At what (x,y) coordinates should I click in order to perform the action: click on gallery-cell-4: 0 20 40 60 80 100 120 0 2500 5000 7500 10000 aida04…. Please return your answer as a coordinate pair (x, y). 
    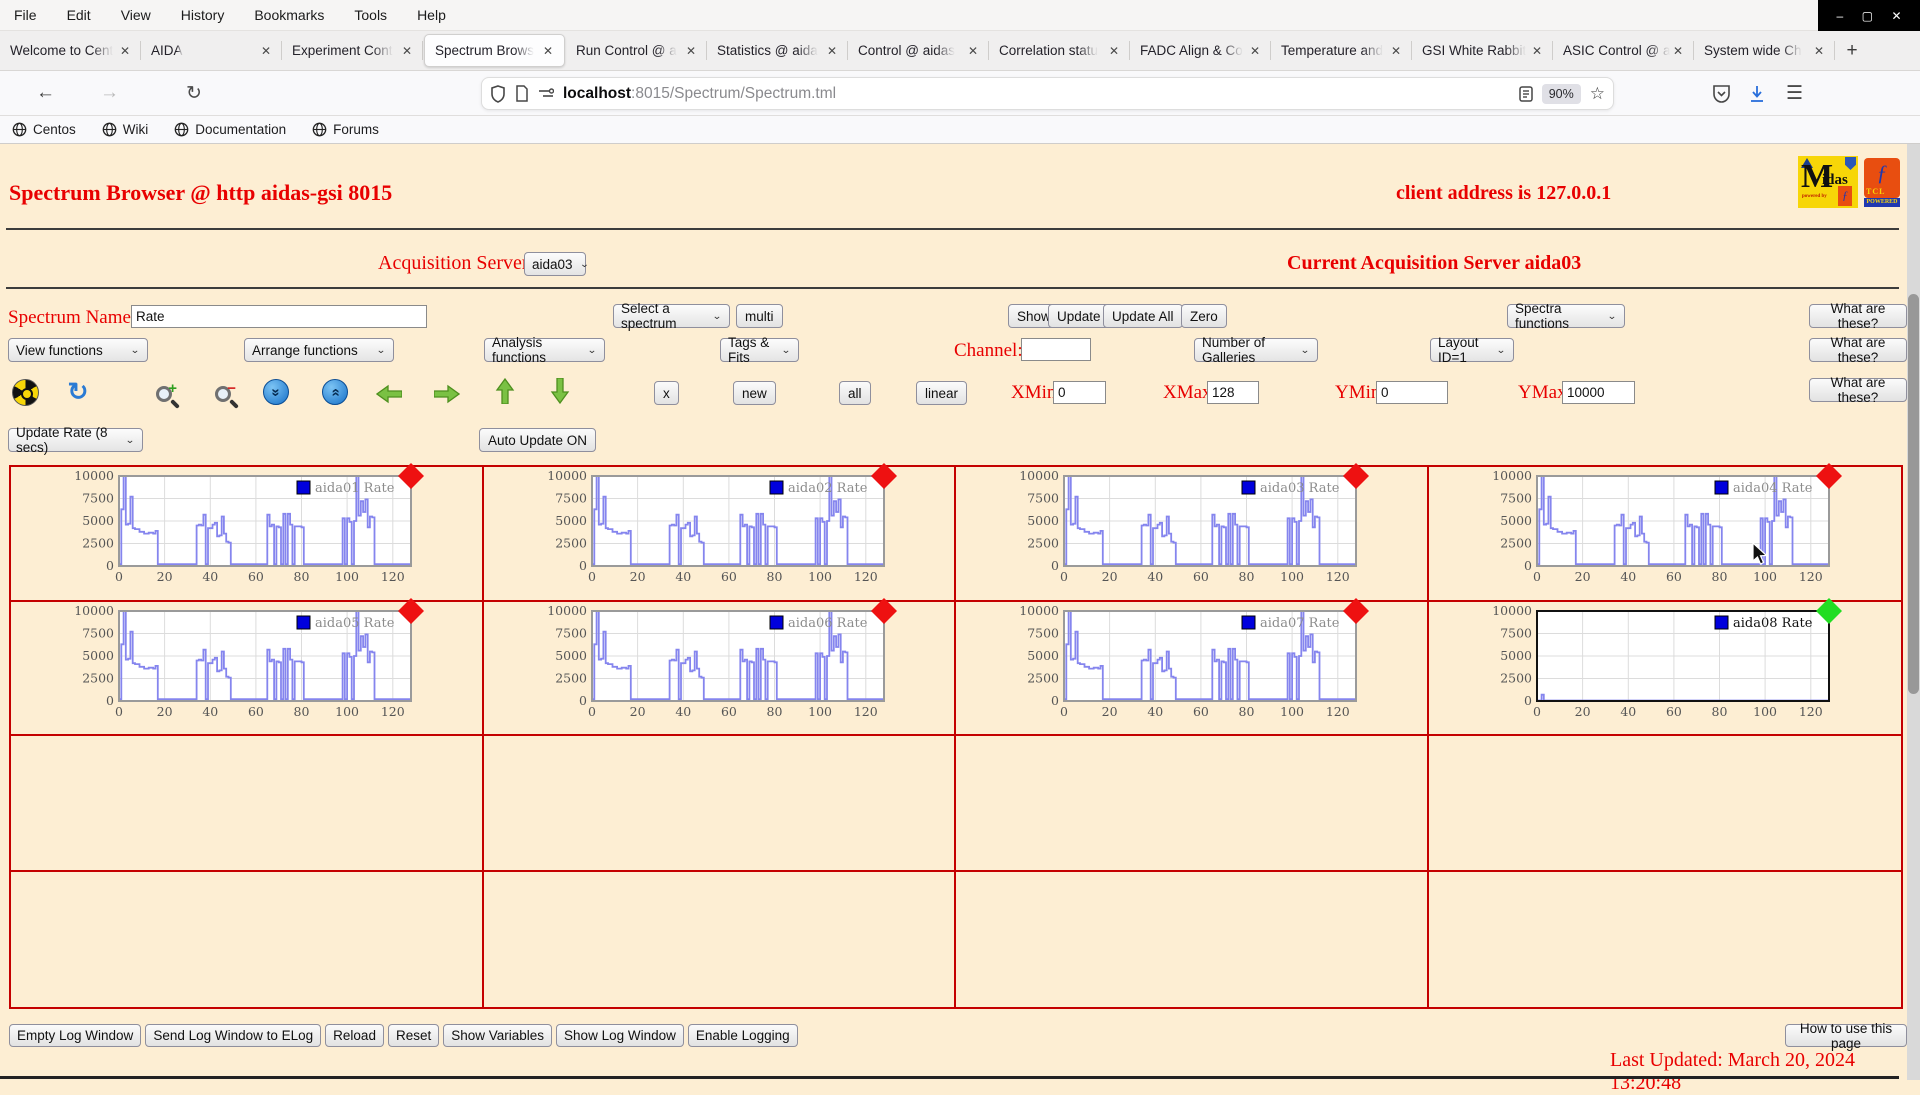
    Looking at the image, I should click on (1664, 532).